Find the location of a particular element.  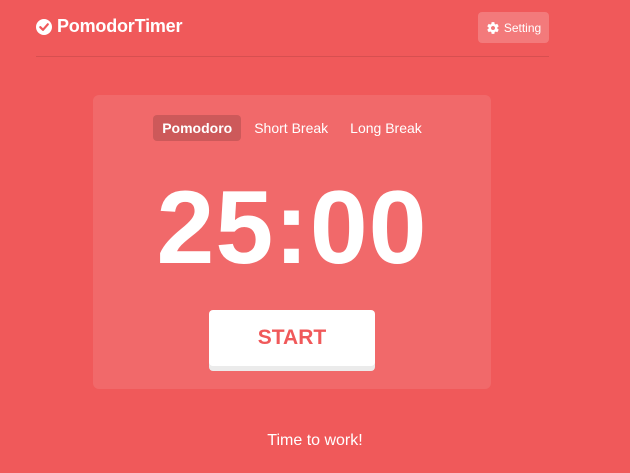

settings-button: Setting is located at coordinates (513, 27).